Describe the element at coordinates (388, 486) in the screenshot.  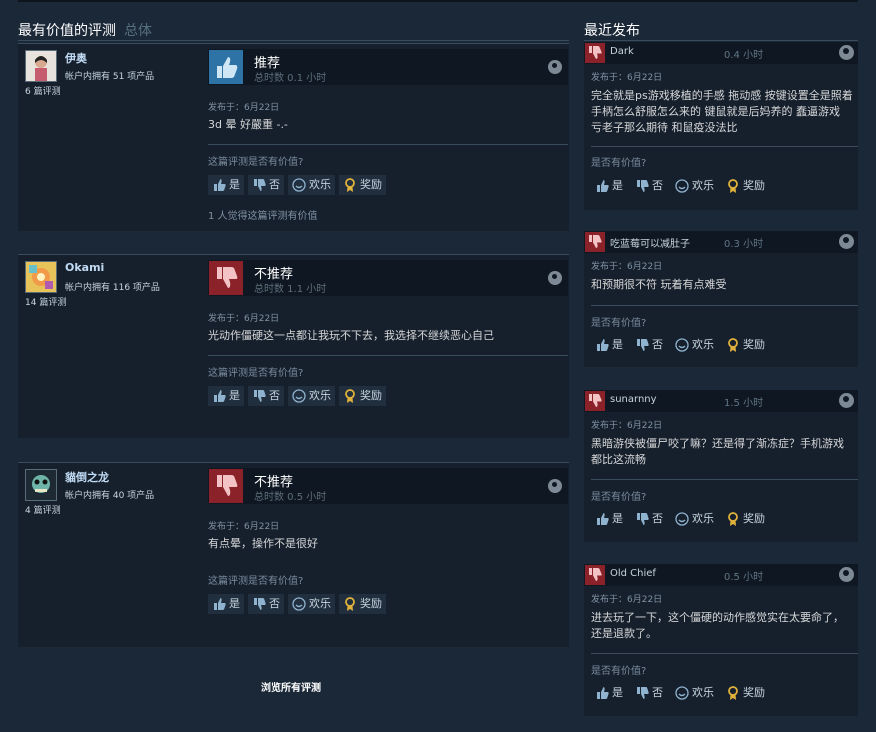
I see `review-verdict-header: 不推荐 总时数 0.5 小时` at that location.